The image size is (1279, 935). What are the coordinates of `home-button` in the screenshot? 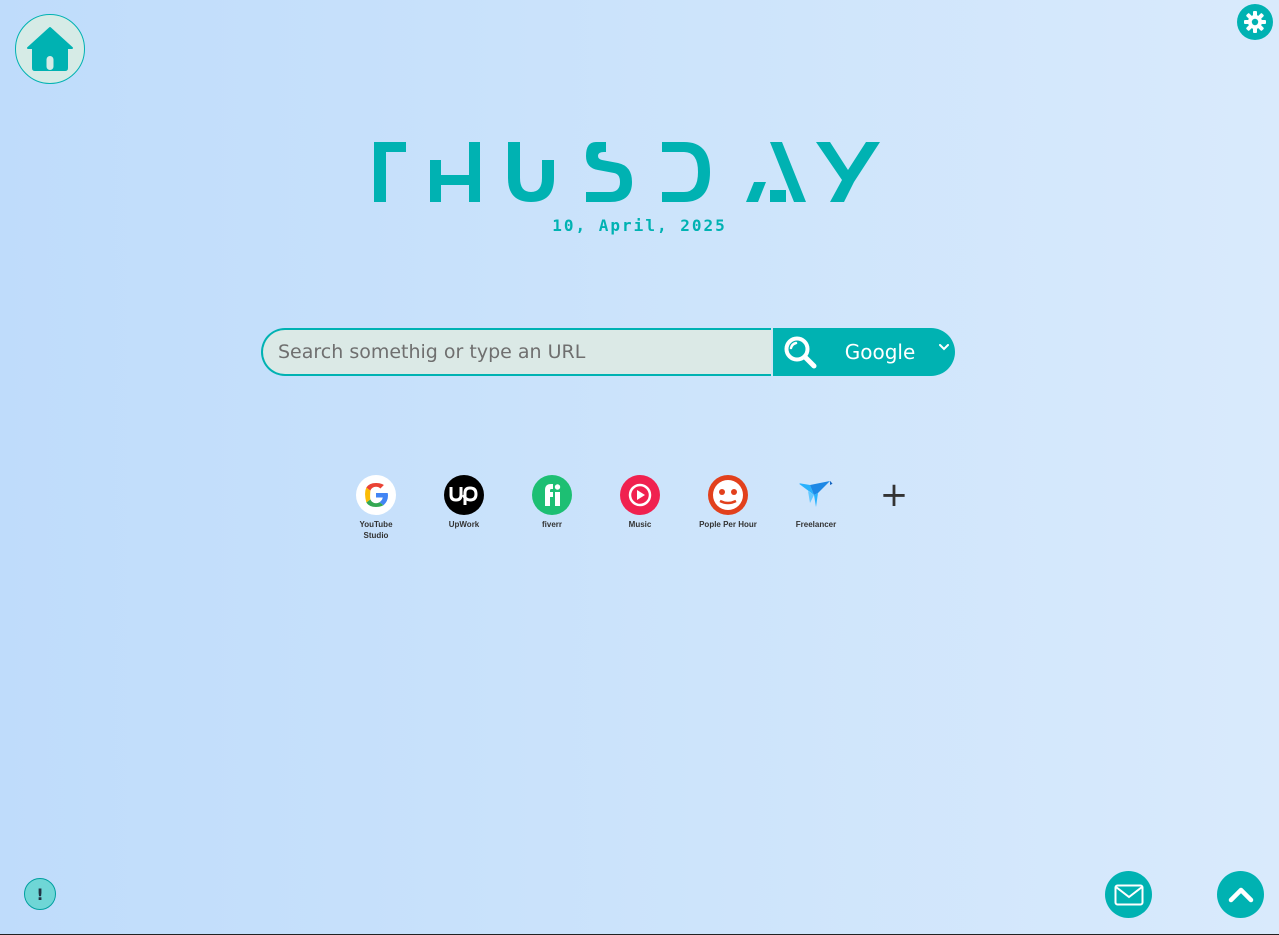 It's located at (50, 49).